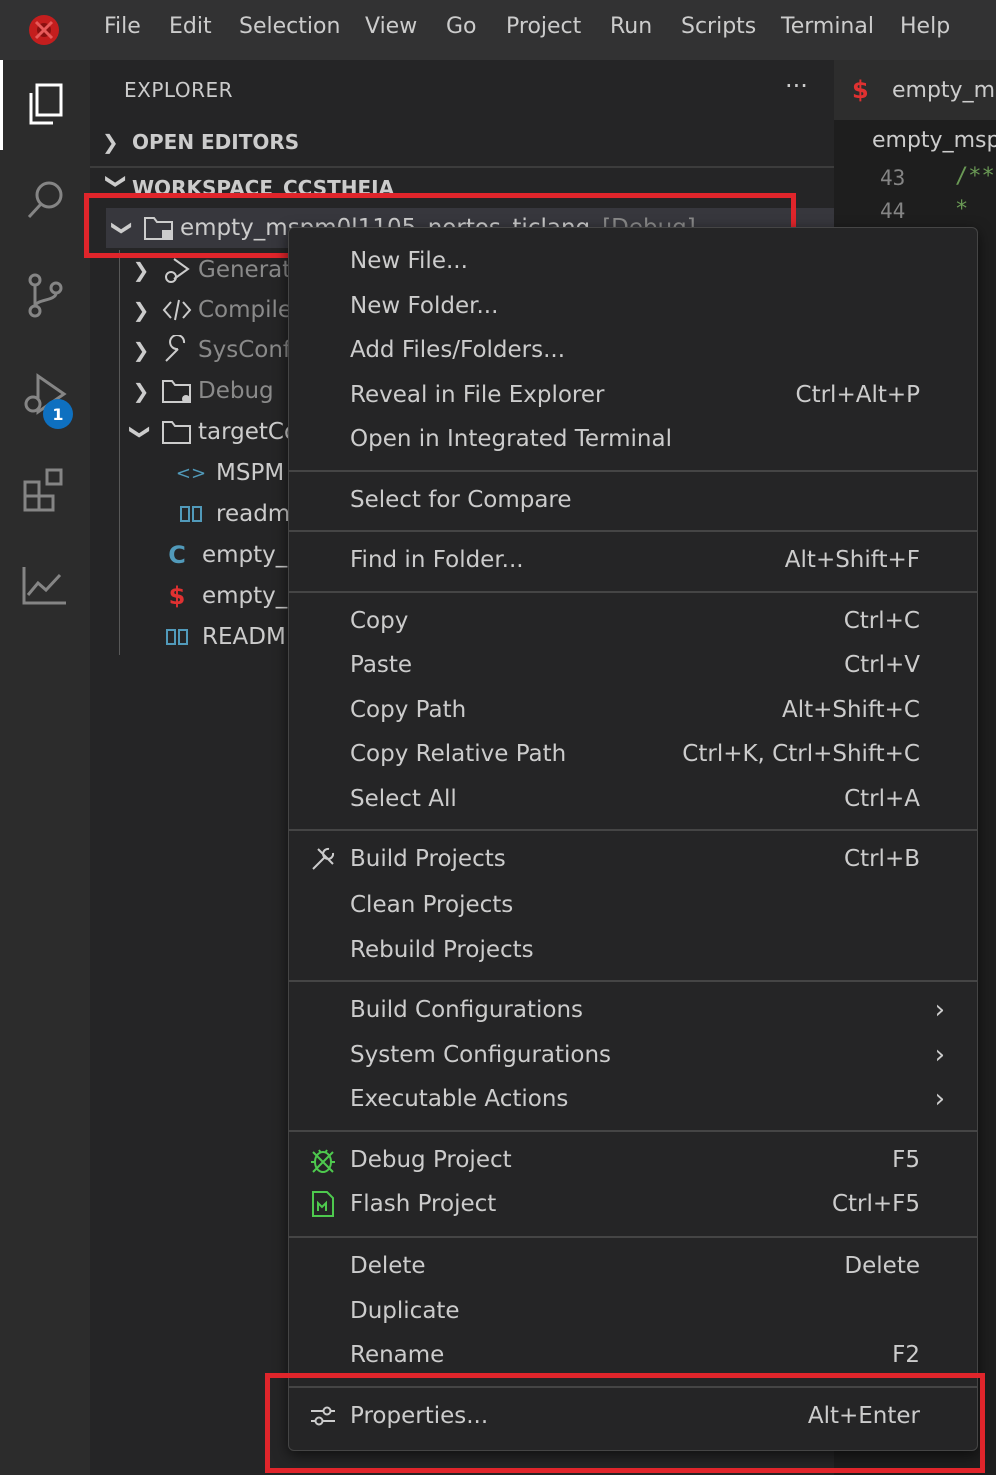 The width and height of the screenshot is (996, 1475). I want to click on chevron-down-icon: ❯, so click(141, 432).